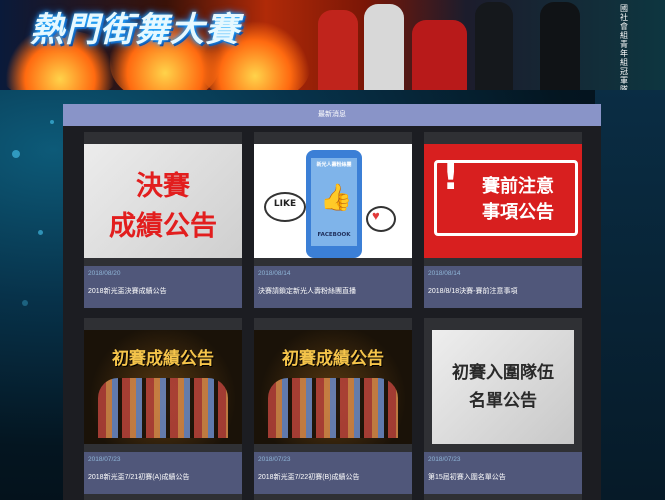 Image resolution: width=665 pixels, height=500 pixels. I want to click on news-card: 決賽 成績公告 2018/08/20 2018新光盃決賽成績公告, so click(163, 220).